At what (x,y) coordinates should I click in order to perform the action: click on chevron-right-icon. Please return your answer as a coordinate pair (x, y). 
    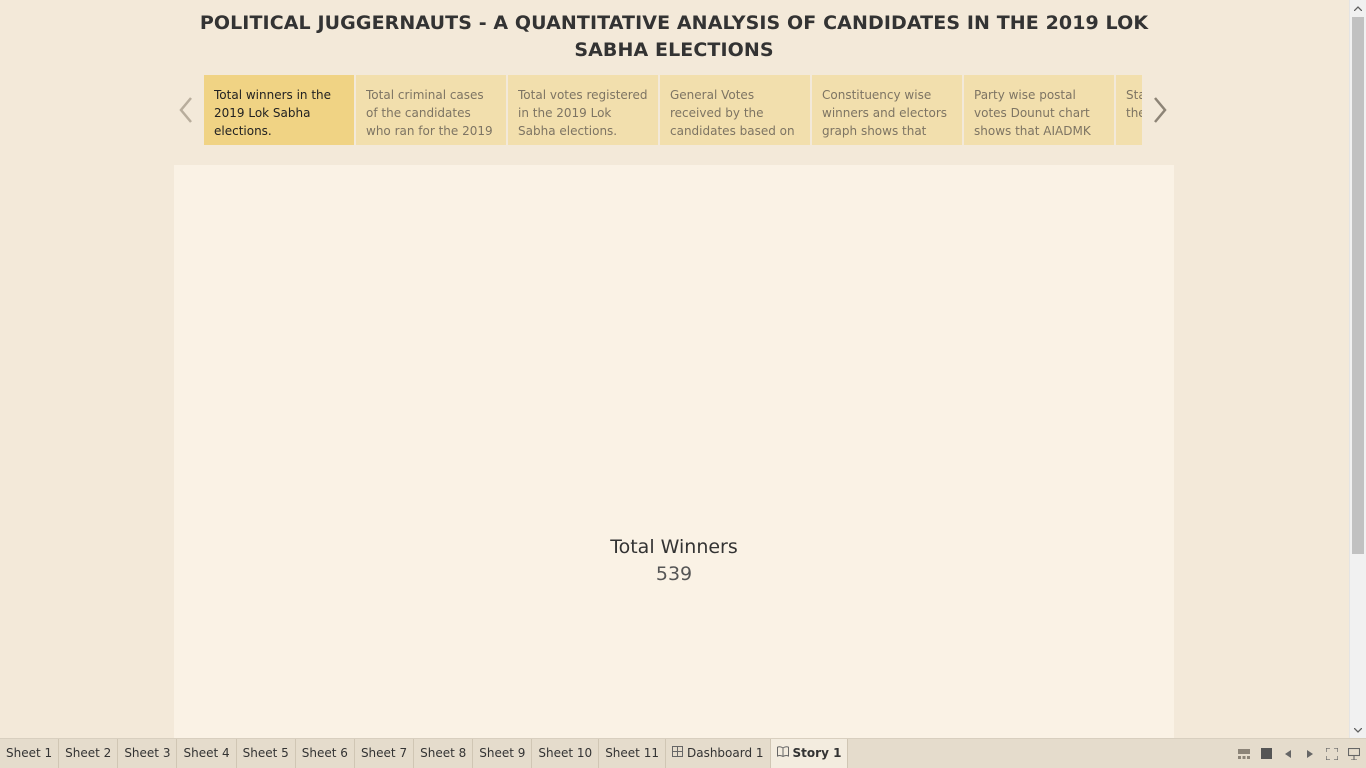
    Looking at the image, I should click on (1160, 110).